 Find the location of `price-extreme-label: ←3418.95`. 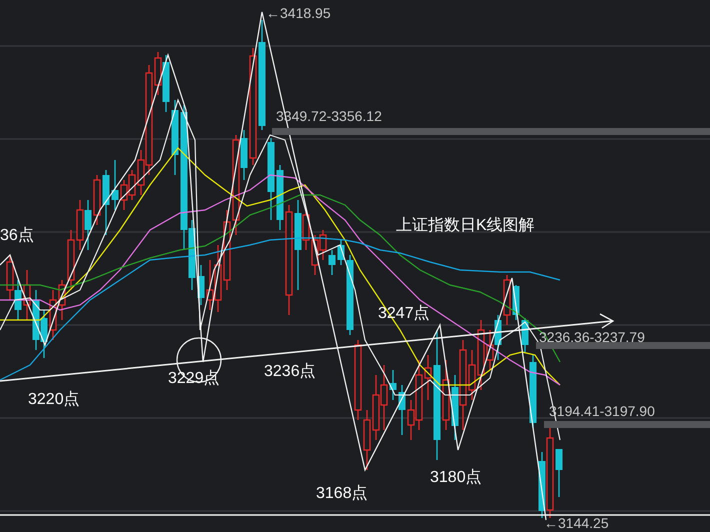

price-extreme-label: ←3418.95 is located at coordinates (298, 13).